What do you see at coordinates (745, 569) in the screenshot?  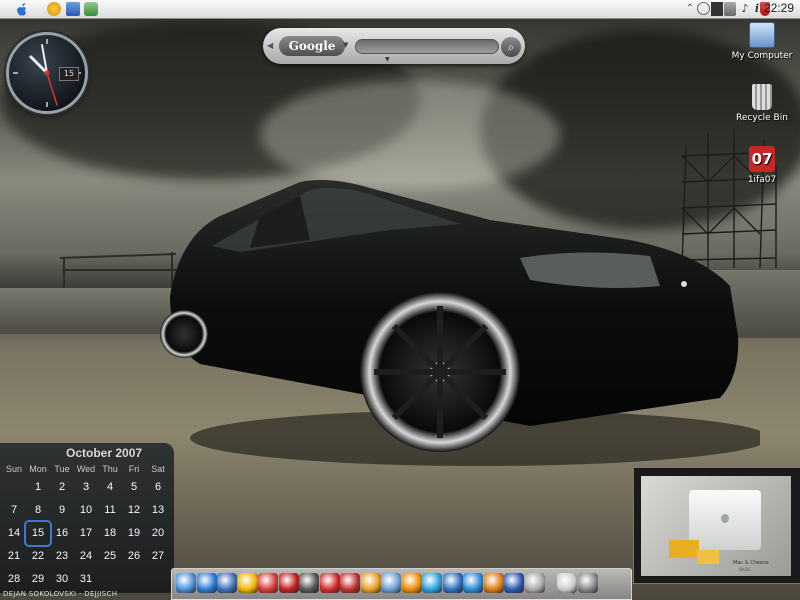 I see `preview-caption-sub: BASIC` at bounding box center [745, 569].